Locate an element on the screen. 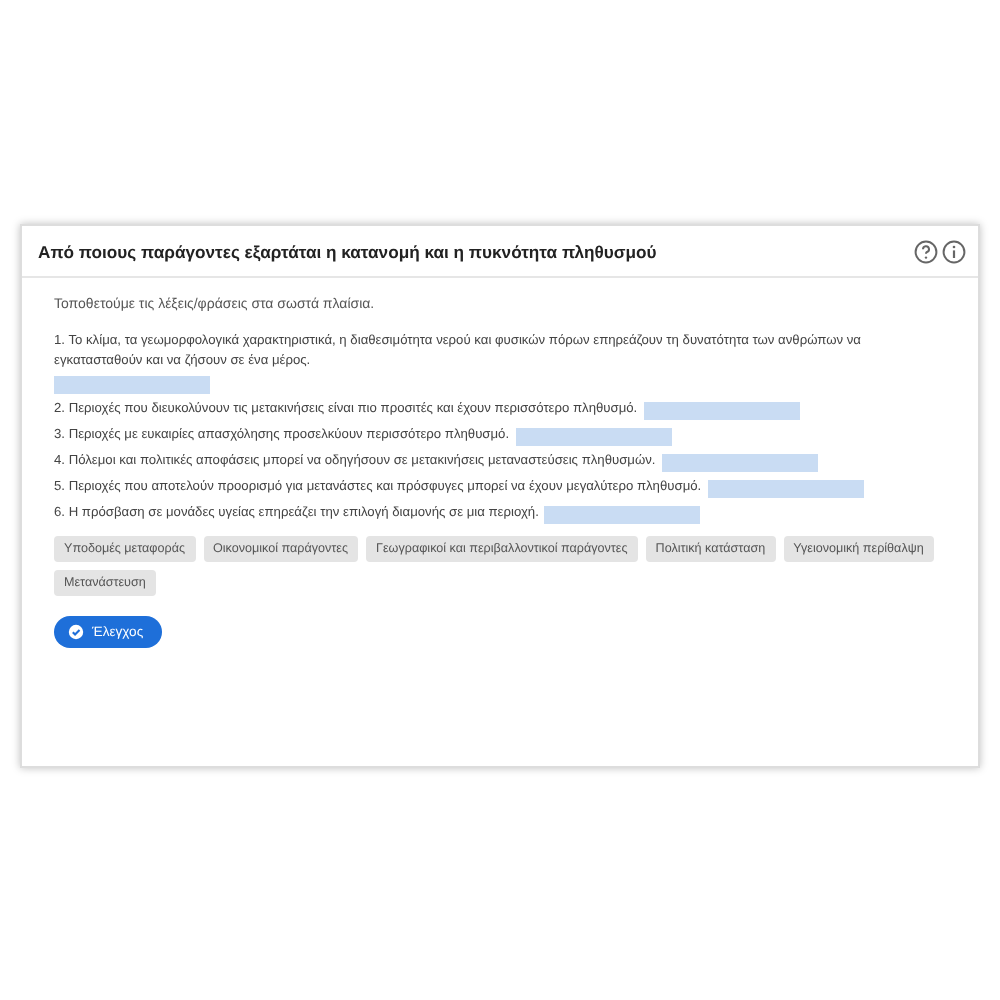 This screenshot has height=1000, width=1000. check-icon is located at coordinates (76, 632).